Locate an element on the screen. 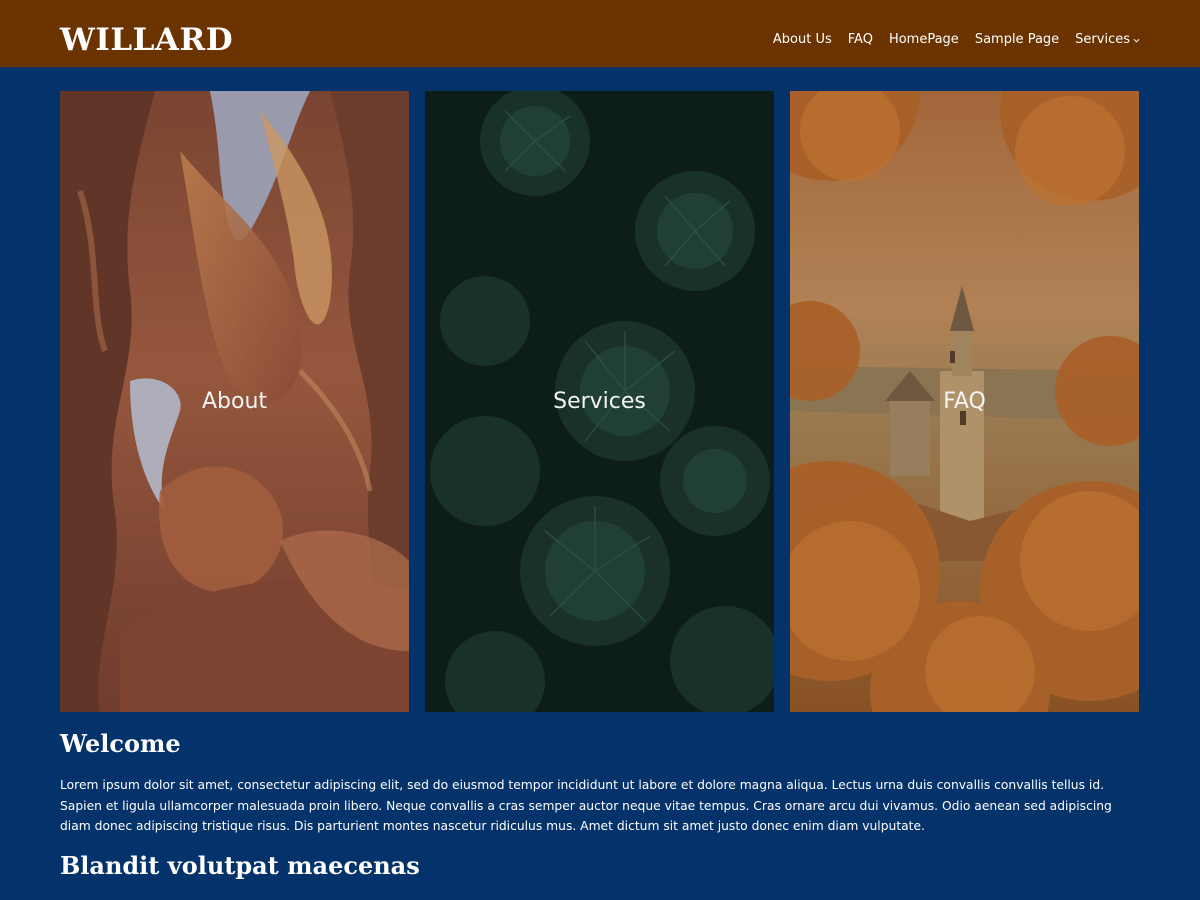  nav-item-services: Services is located at coordinates (1107, 40).